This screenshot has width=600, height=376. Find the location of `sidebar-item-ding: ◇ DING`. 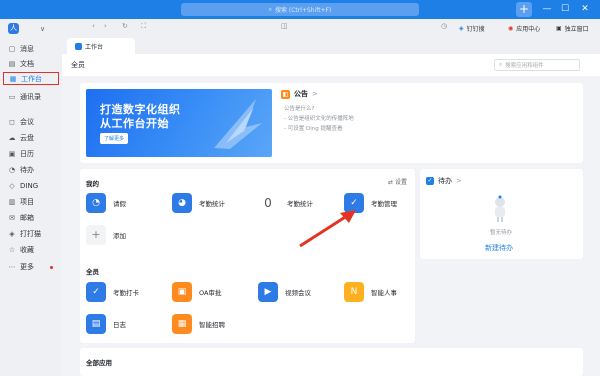

sidebar-item-ding: ◇ DING is located at coordinates (31, 186).